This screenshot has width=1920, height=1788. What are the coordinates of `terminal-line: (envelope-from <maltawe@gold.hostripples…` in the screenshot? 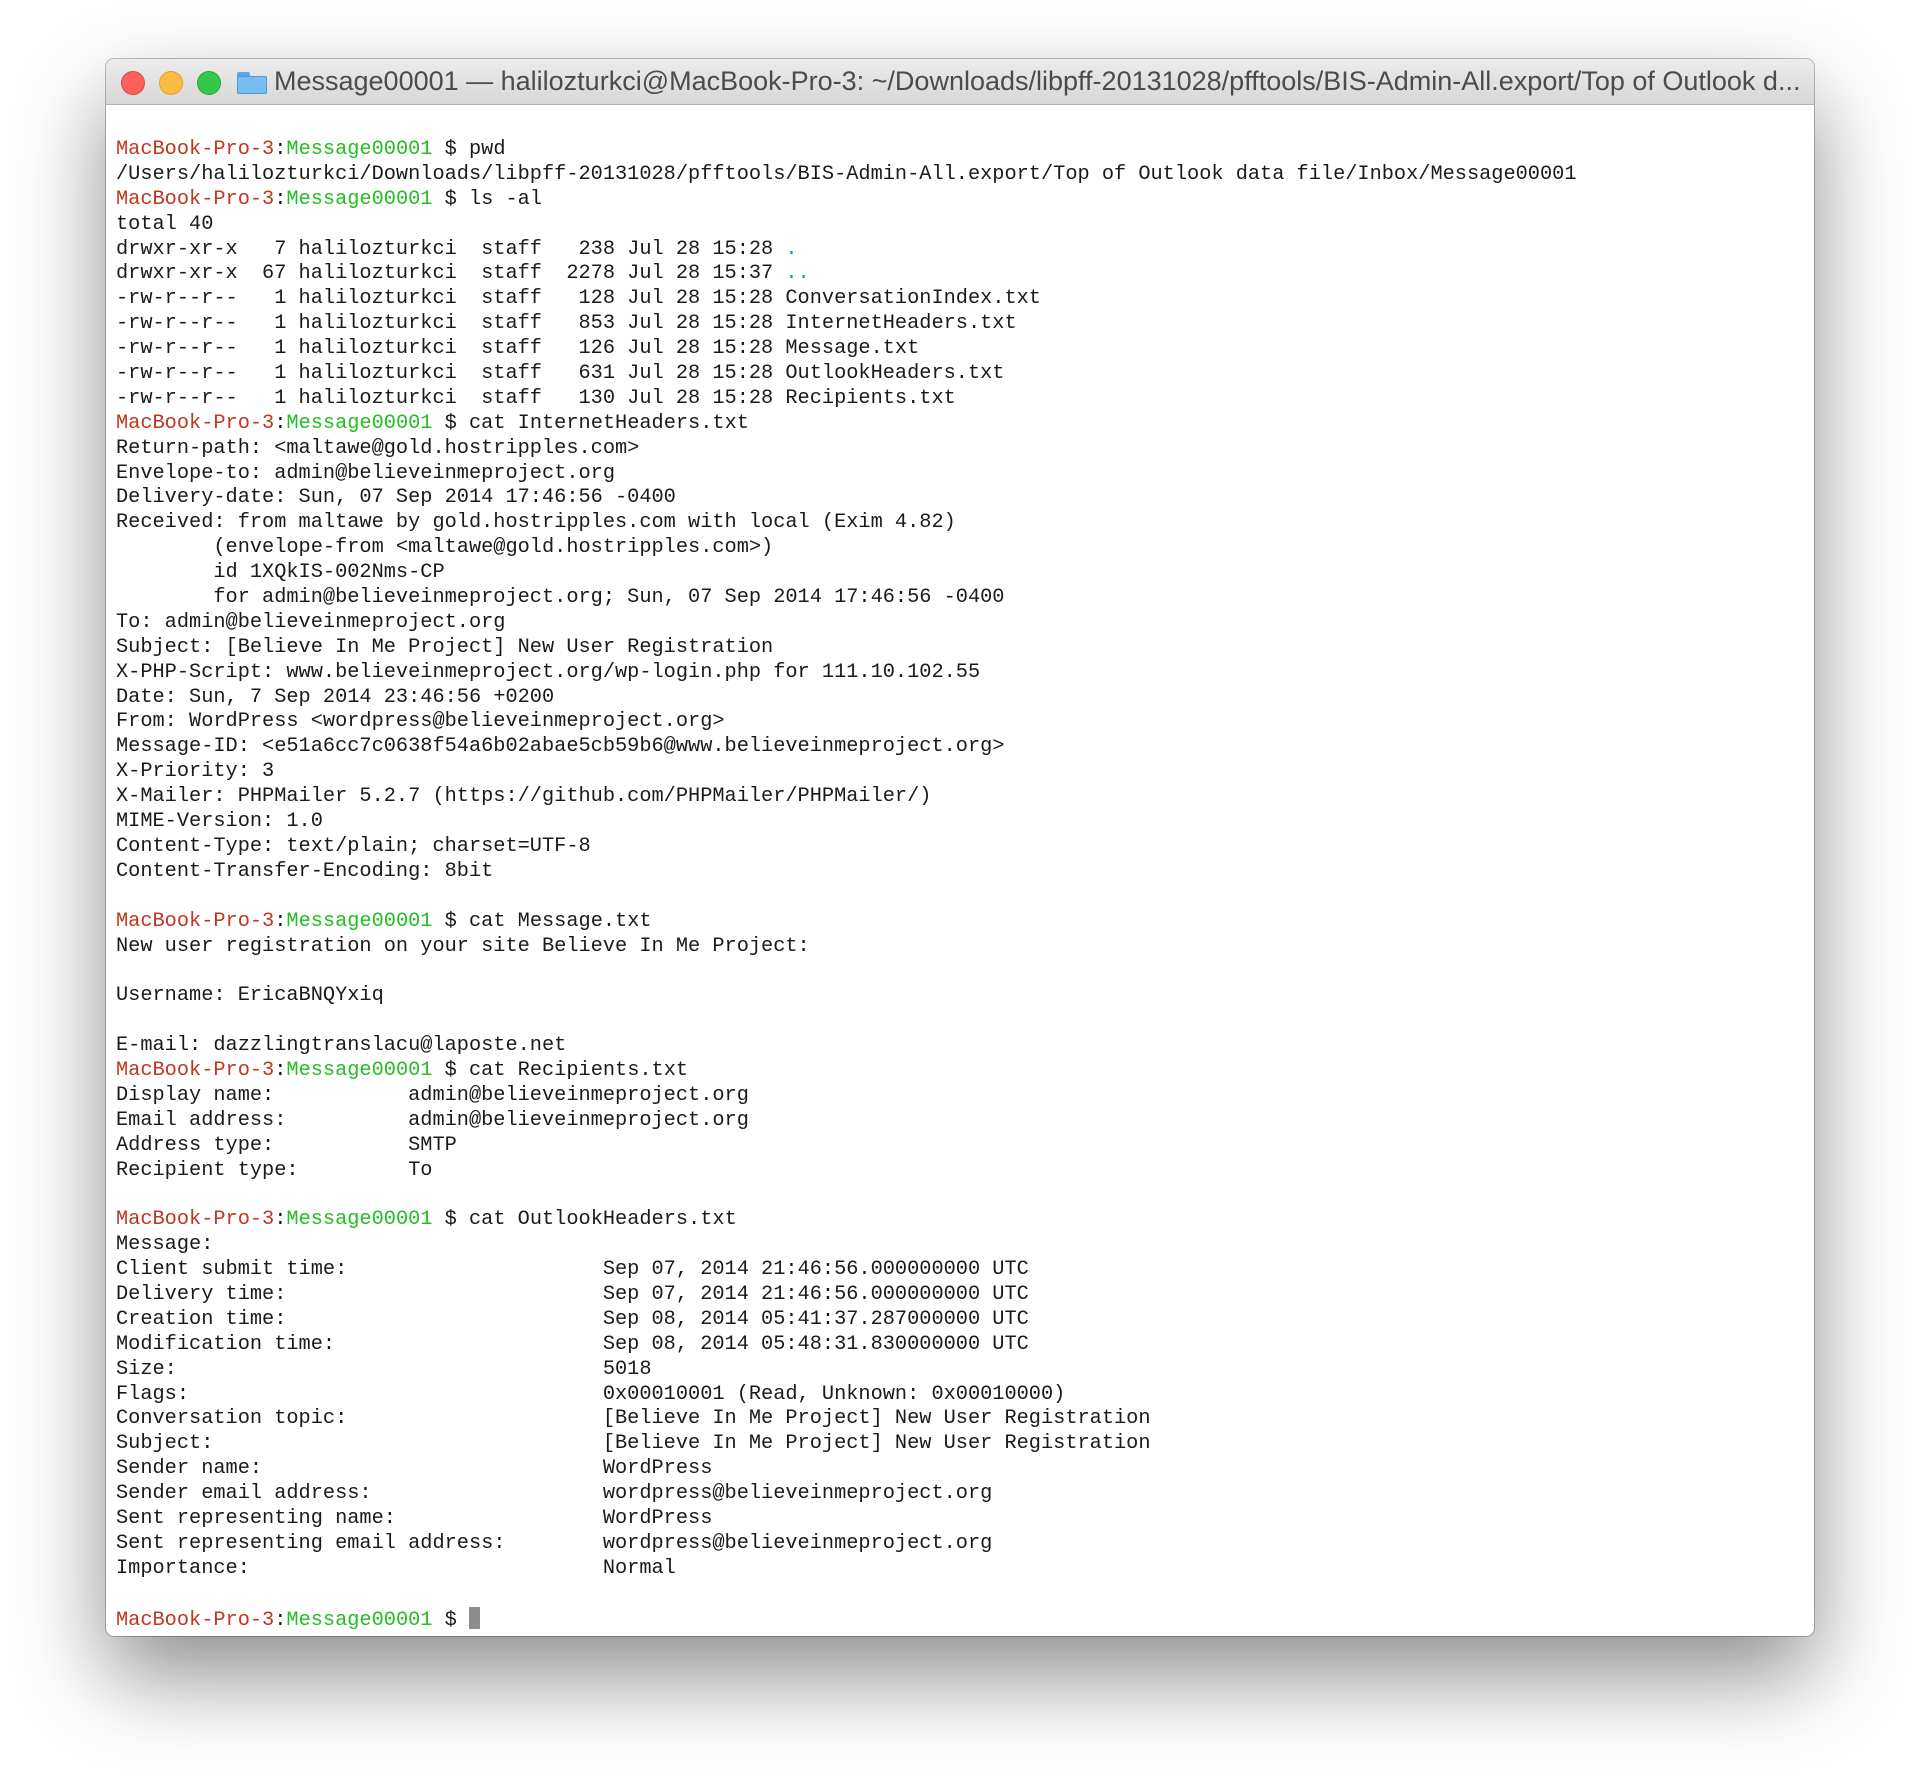 It's located at (846, 548).